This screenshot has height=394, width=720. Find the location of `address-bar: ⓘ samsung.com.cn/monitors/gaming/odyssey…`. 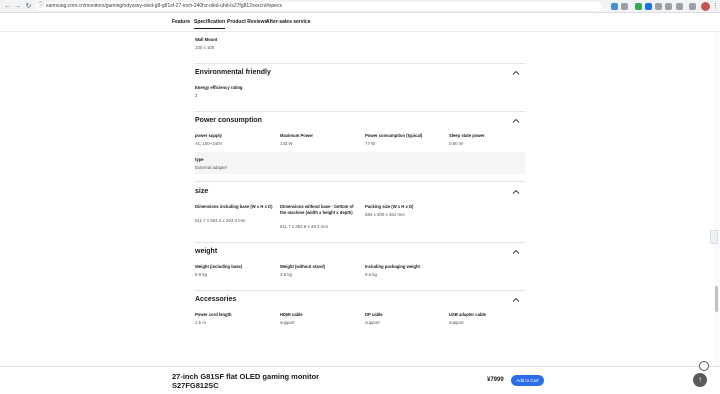

address-bar: ⓘ samsung.com.cn/monitors/gaming/odyssey… is located at coordinates (319, 6).